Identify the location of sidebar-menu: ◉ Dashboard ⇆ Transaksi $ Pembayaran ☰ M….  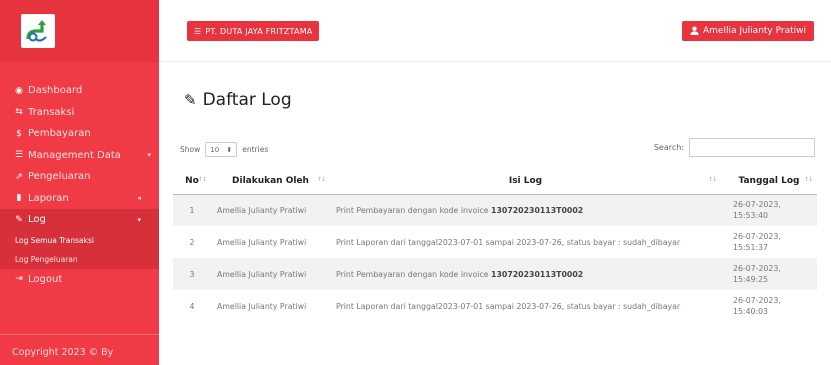
(79, 176).